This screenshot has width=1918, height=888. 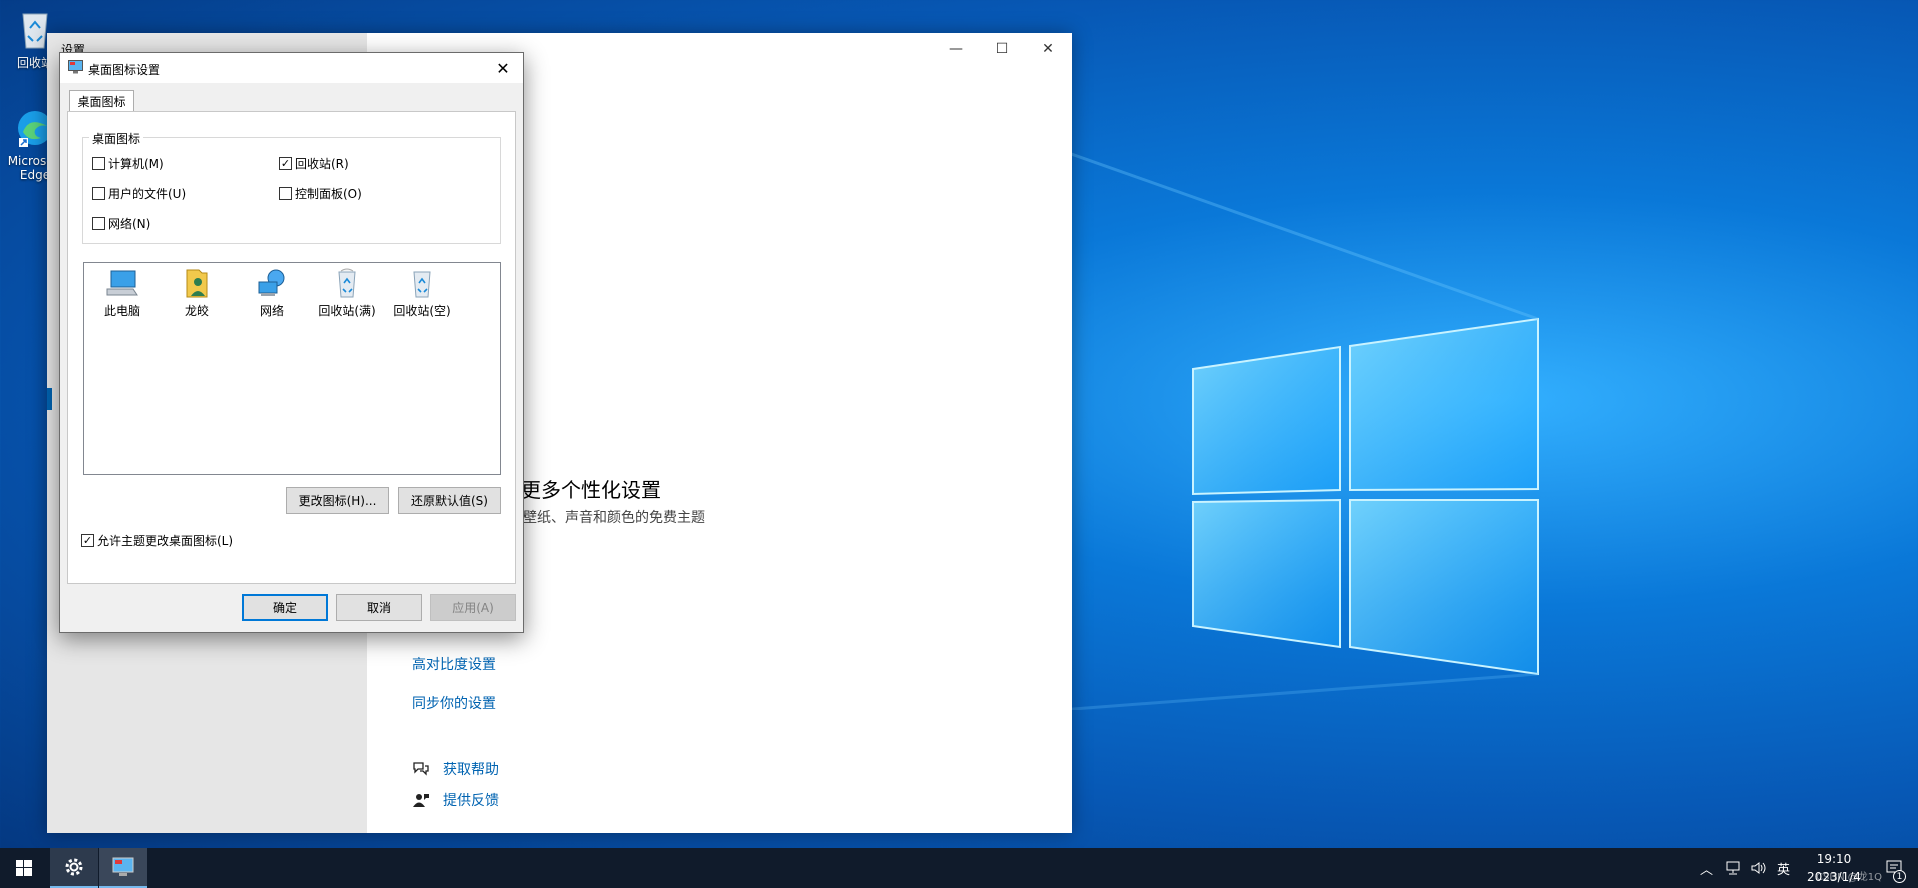 I want to click on start-button, so click(x=24, y=868).